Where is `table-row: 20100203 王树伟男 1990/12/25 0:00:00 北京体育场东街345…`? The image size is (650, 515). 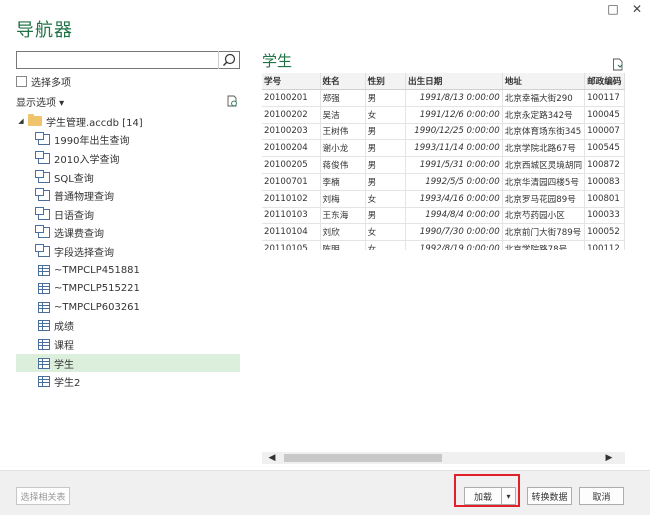 table-row: 20100203 王树伟男 1990/12/25 0:00:00 北京体育场东街345… is located at coordinates (443, 132).